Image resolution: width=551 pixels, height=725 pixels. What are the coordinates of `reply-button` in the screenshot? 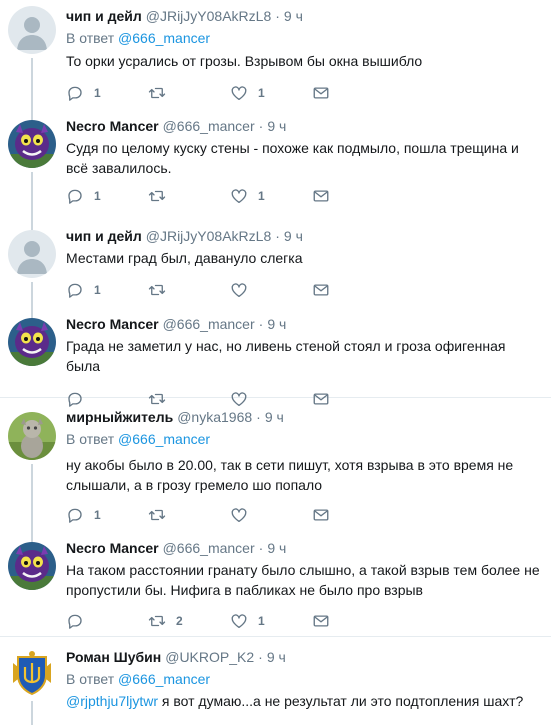 It's located at (107, 621).